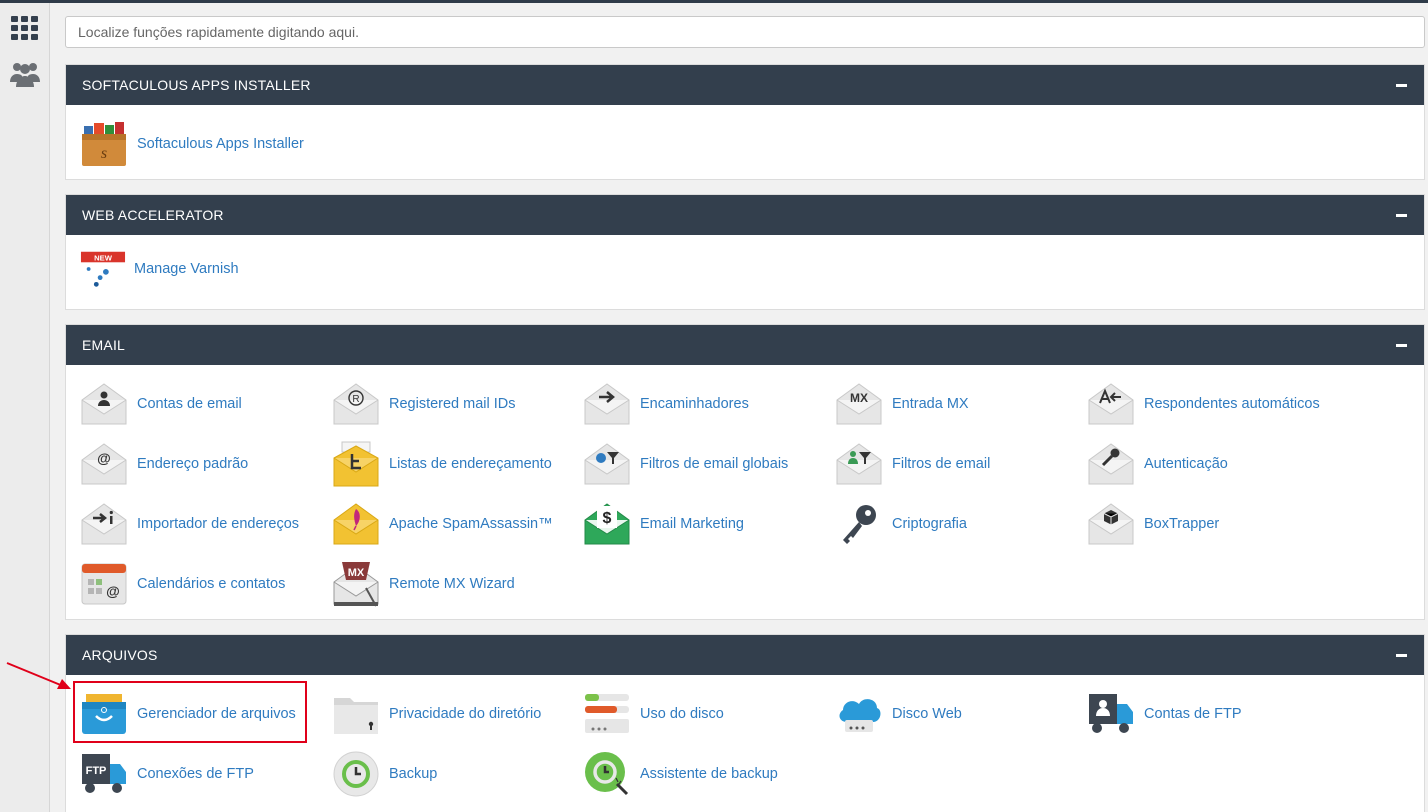 This screenshot has width=1428, height=812. I want to click on panel-header: EMAIL, so click(745, 345).